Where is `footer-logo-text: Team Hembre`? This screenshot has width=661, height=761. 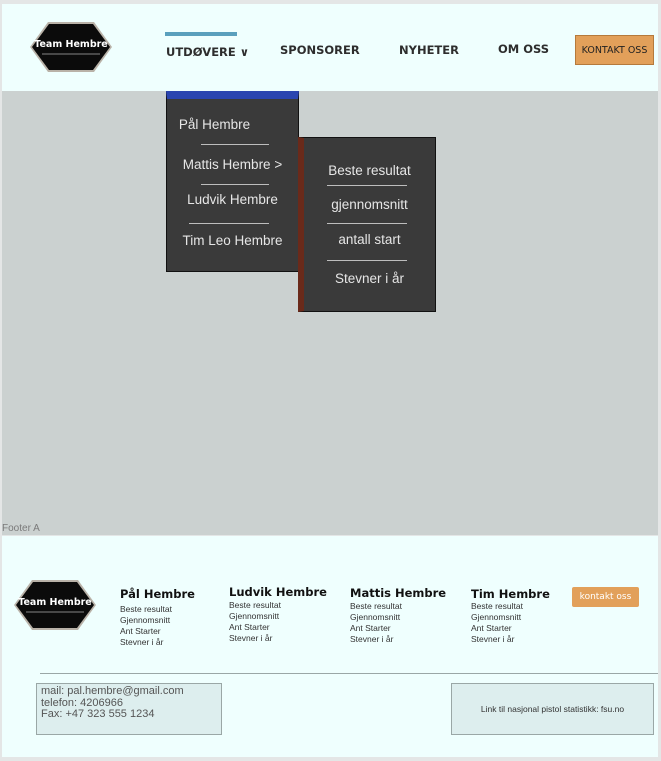 footer-logo-text: Team Hembre is located at coordinates (55, 602).